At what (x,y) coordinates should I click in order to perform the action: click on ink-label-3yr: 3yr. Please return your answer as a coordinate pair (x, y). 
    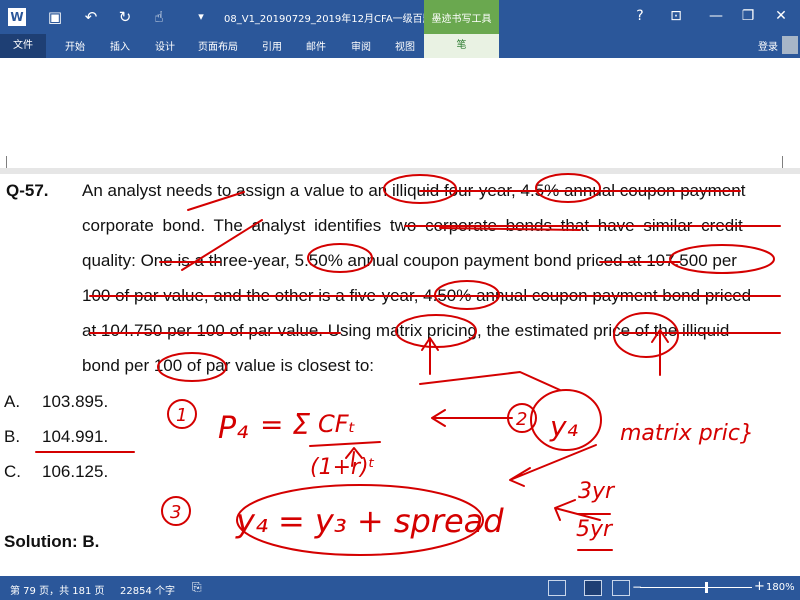
    Looking at the image, I should click on (597, 491).